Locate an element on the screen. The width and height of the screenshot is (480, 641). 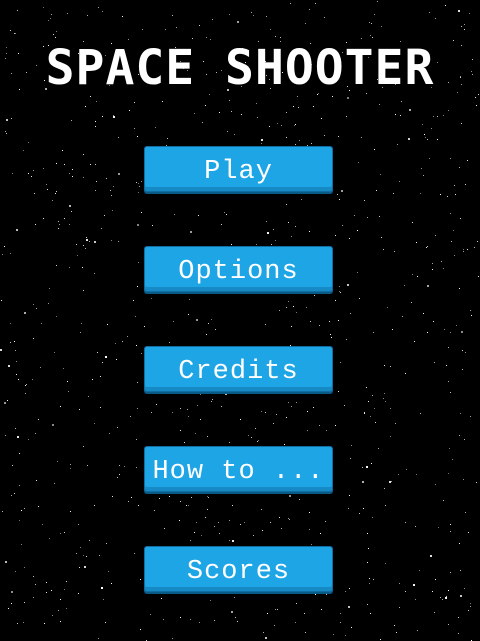
scores-button: Scores is located at coordinates (238, 569).